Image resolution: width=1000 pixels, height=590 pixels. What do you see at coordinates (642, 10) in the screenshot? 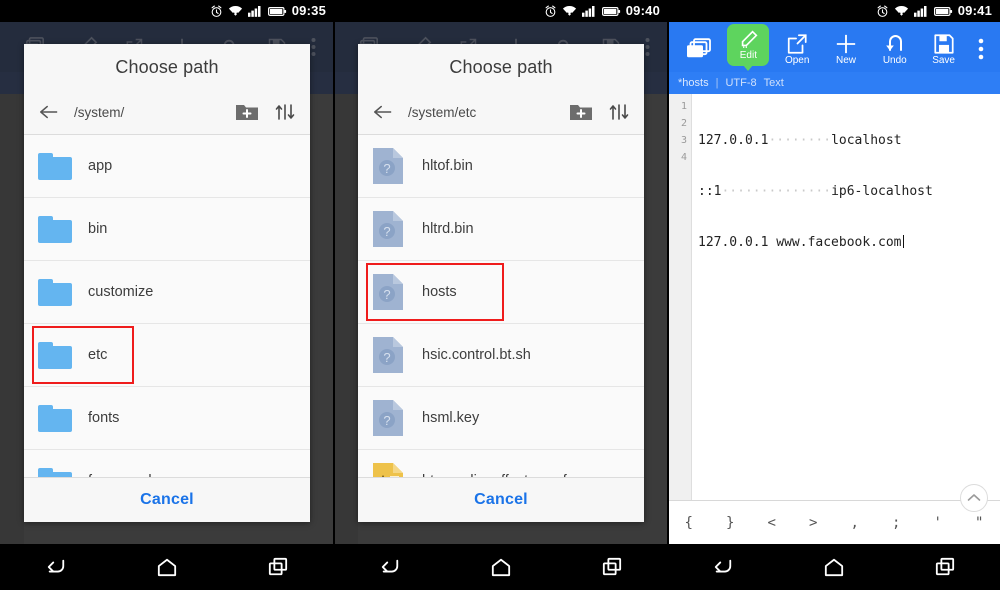
I see `status-time: 09:40` at bounding box center [642, 10].